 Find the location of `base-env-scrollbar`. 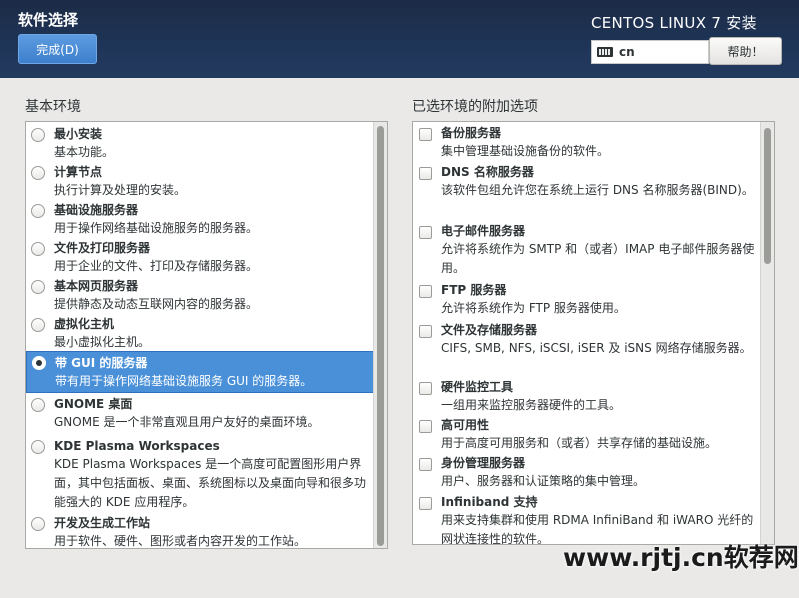

base-env-scrollbar is located at coordinates (380, 335).